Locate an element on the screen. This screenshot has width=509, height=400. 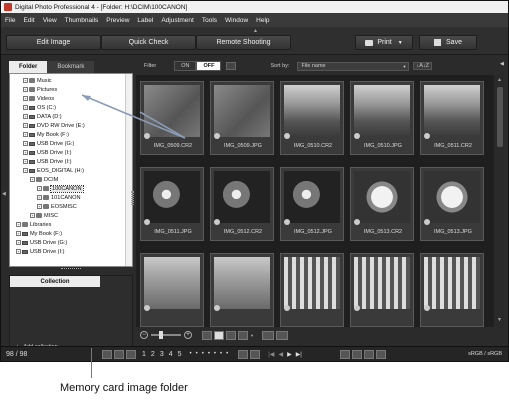
menu-file: File is located at coordinates (10, 20).